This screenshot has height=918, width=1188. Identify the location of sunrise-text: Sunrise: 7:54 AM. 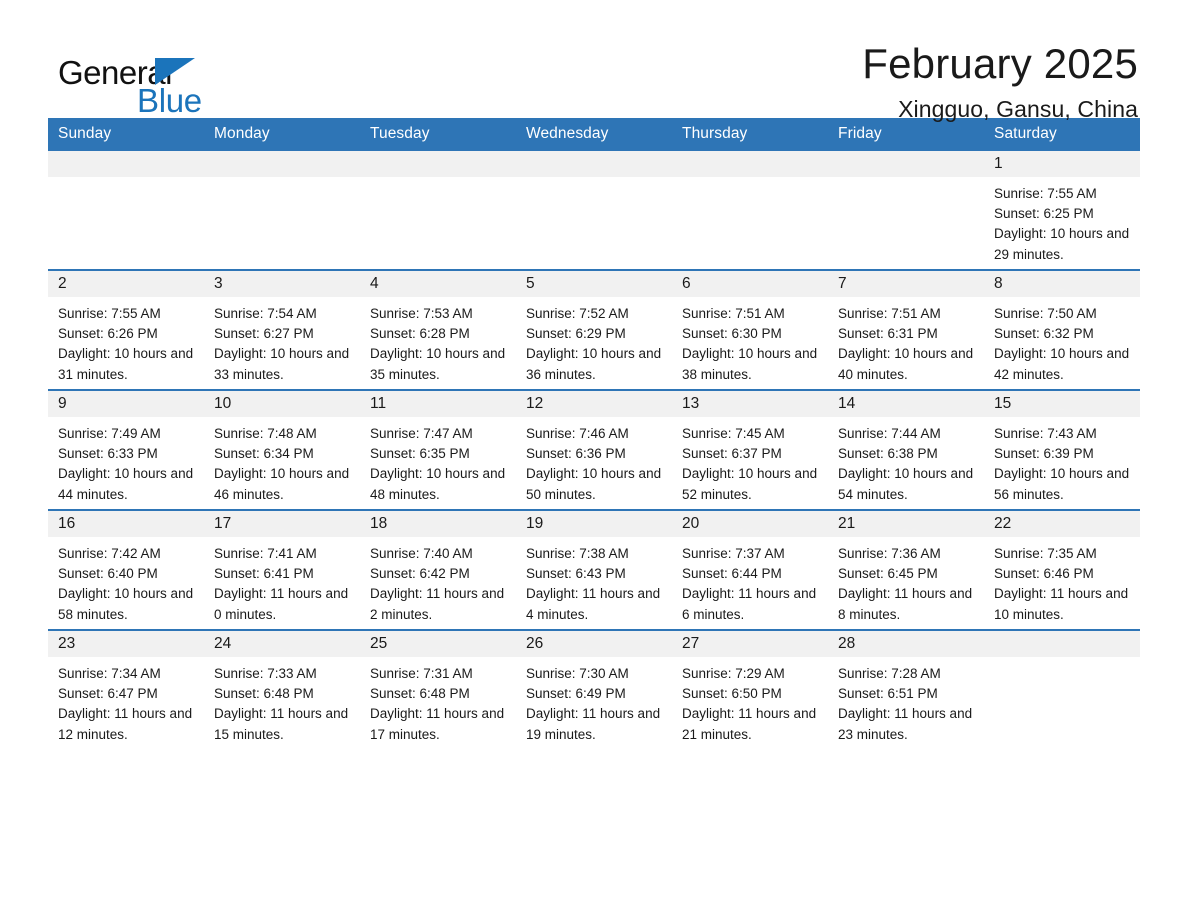
(265, 313).